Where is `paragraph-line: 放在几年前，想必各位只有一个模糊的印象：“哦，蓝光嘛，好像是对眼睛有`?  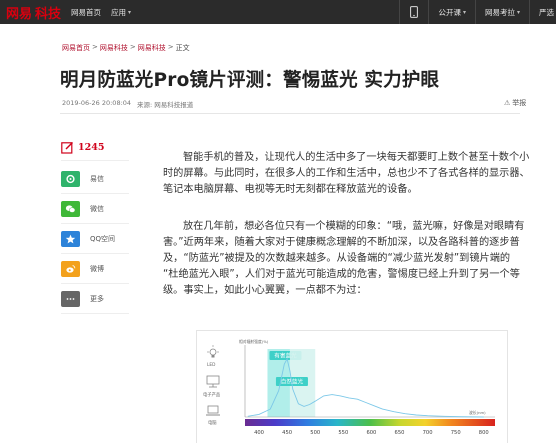 paragraph-line: 放在几年前，想必各位只有一个模糊的印象：“哦，蓝光嘛，好像是对眼睛有 is located at coordinates (354, 226).